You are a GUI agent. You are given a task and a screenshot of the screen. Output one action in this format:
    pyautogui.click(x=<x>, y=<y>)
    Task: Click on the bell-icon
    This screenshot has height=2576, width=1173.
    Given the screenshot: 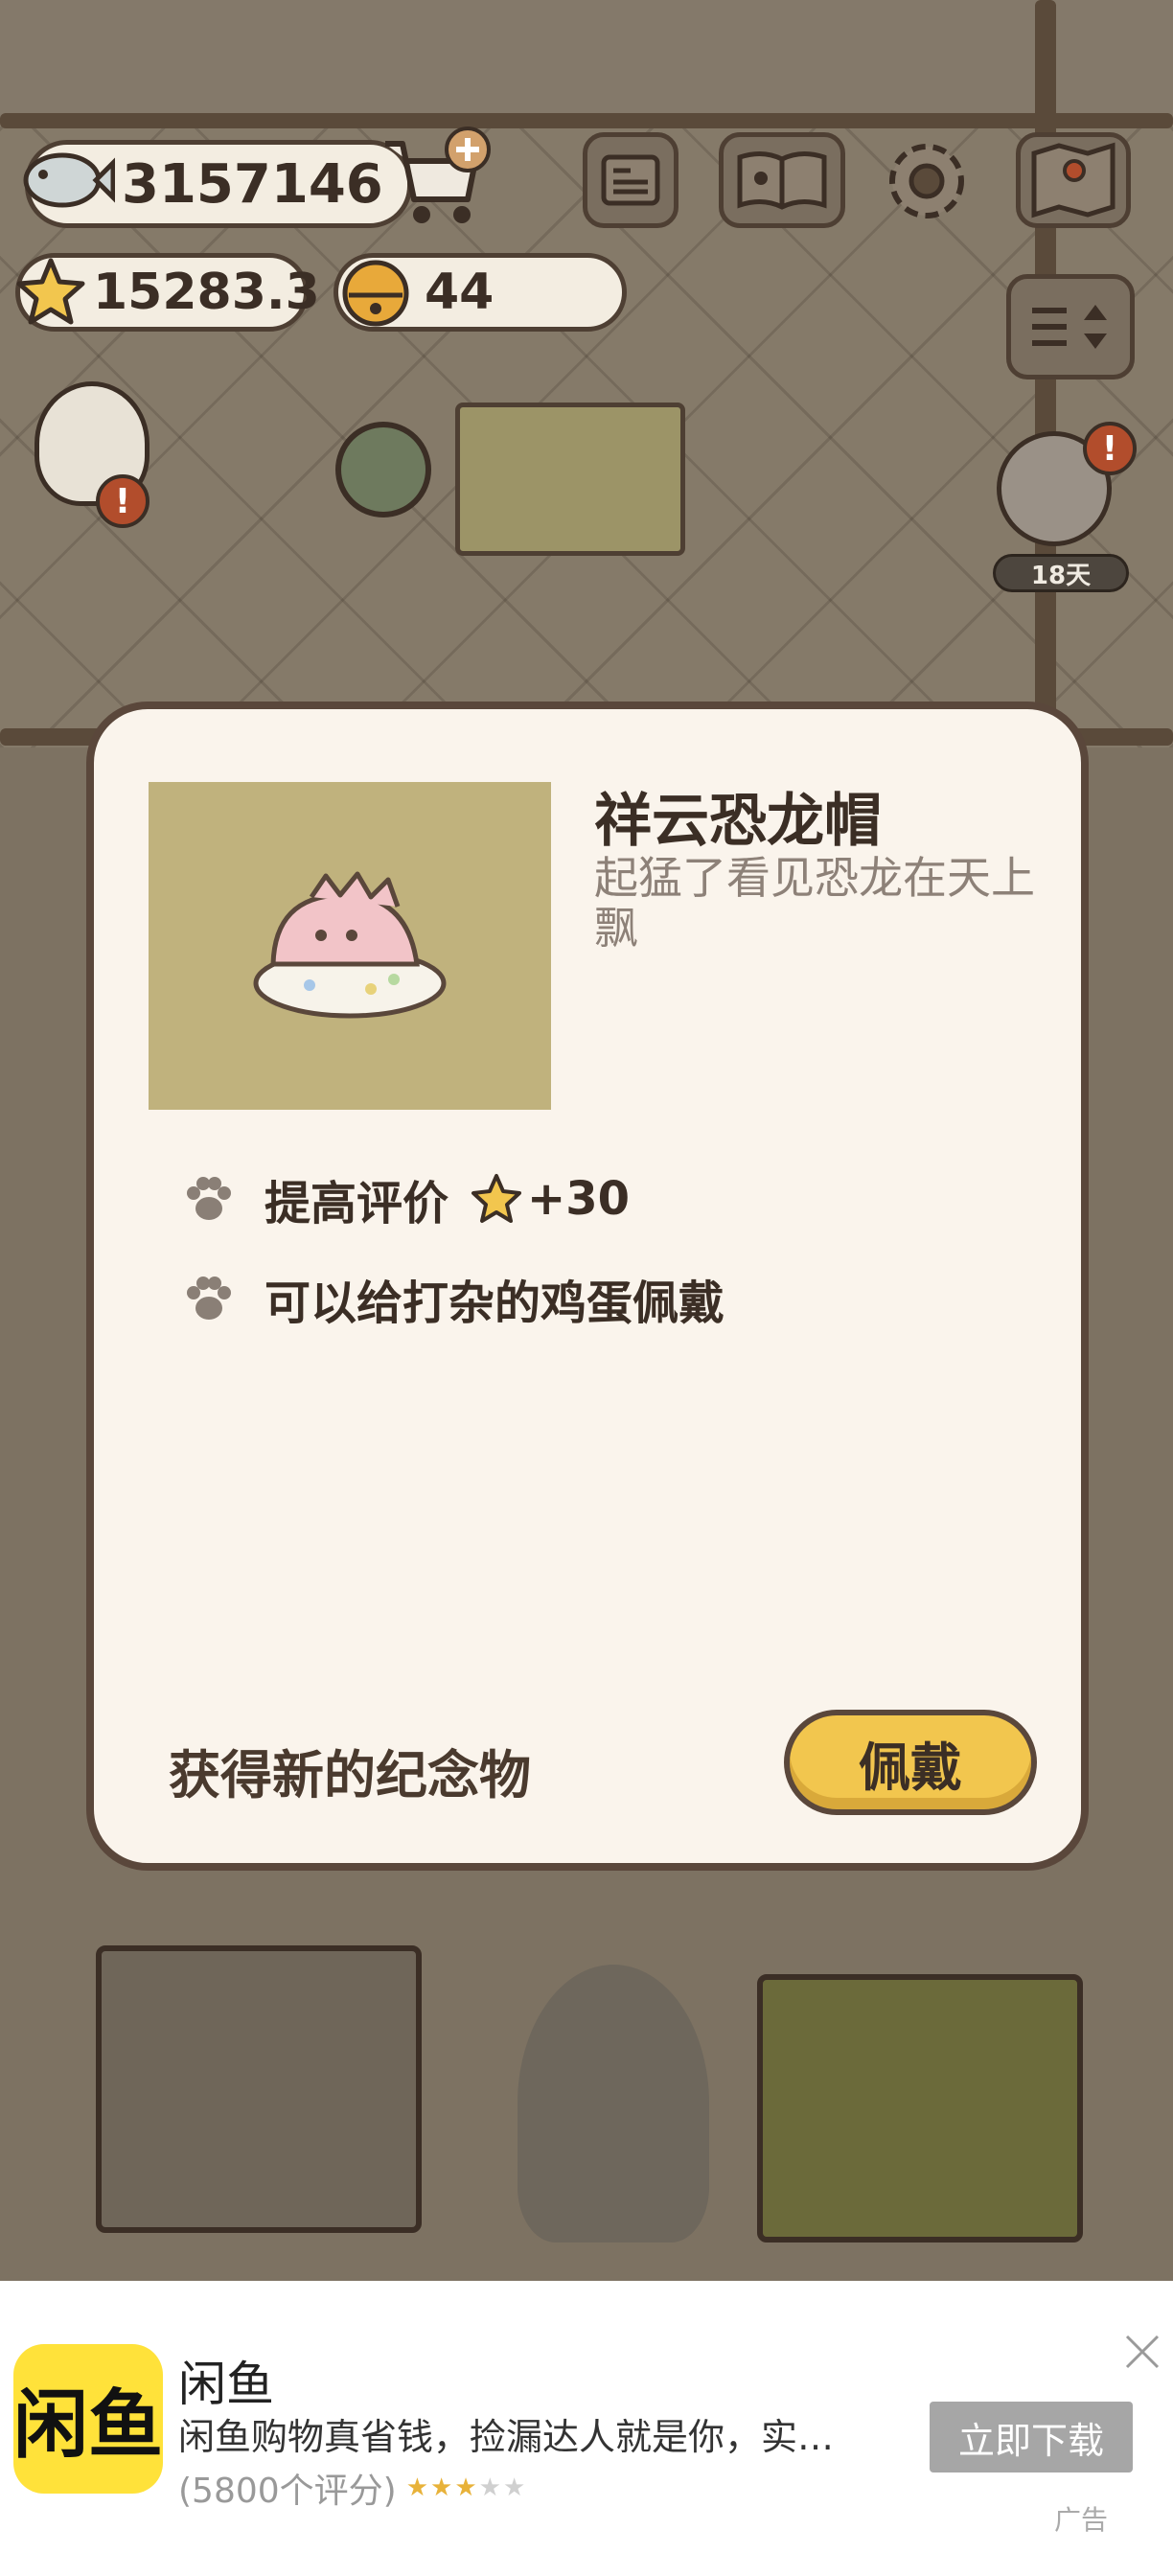 What is the action you would take?
    pyautogui.click(x=375, y=291)
    